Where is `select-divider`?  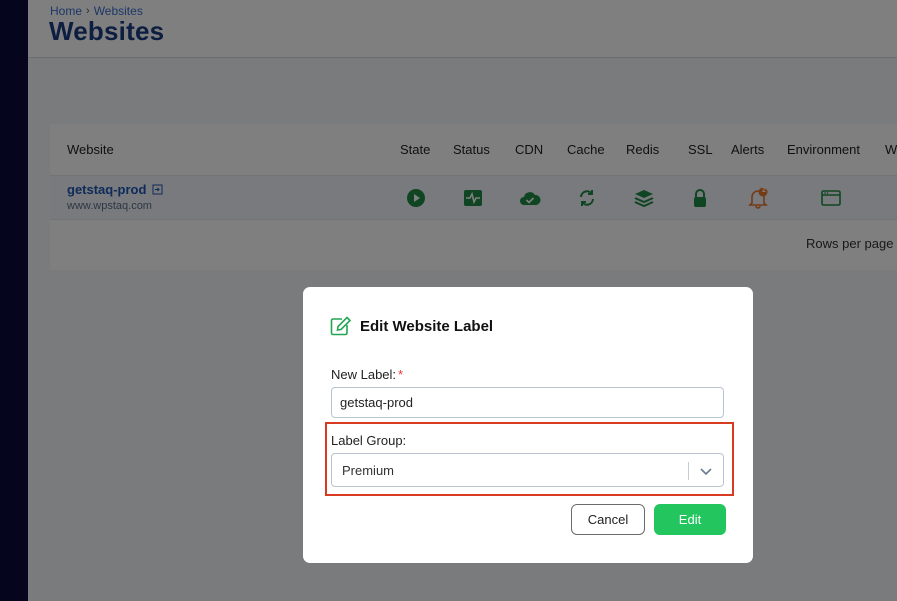 select-divider is located at coordinates (688, 471).